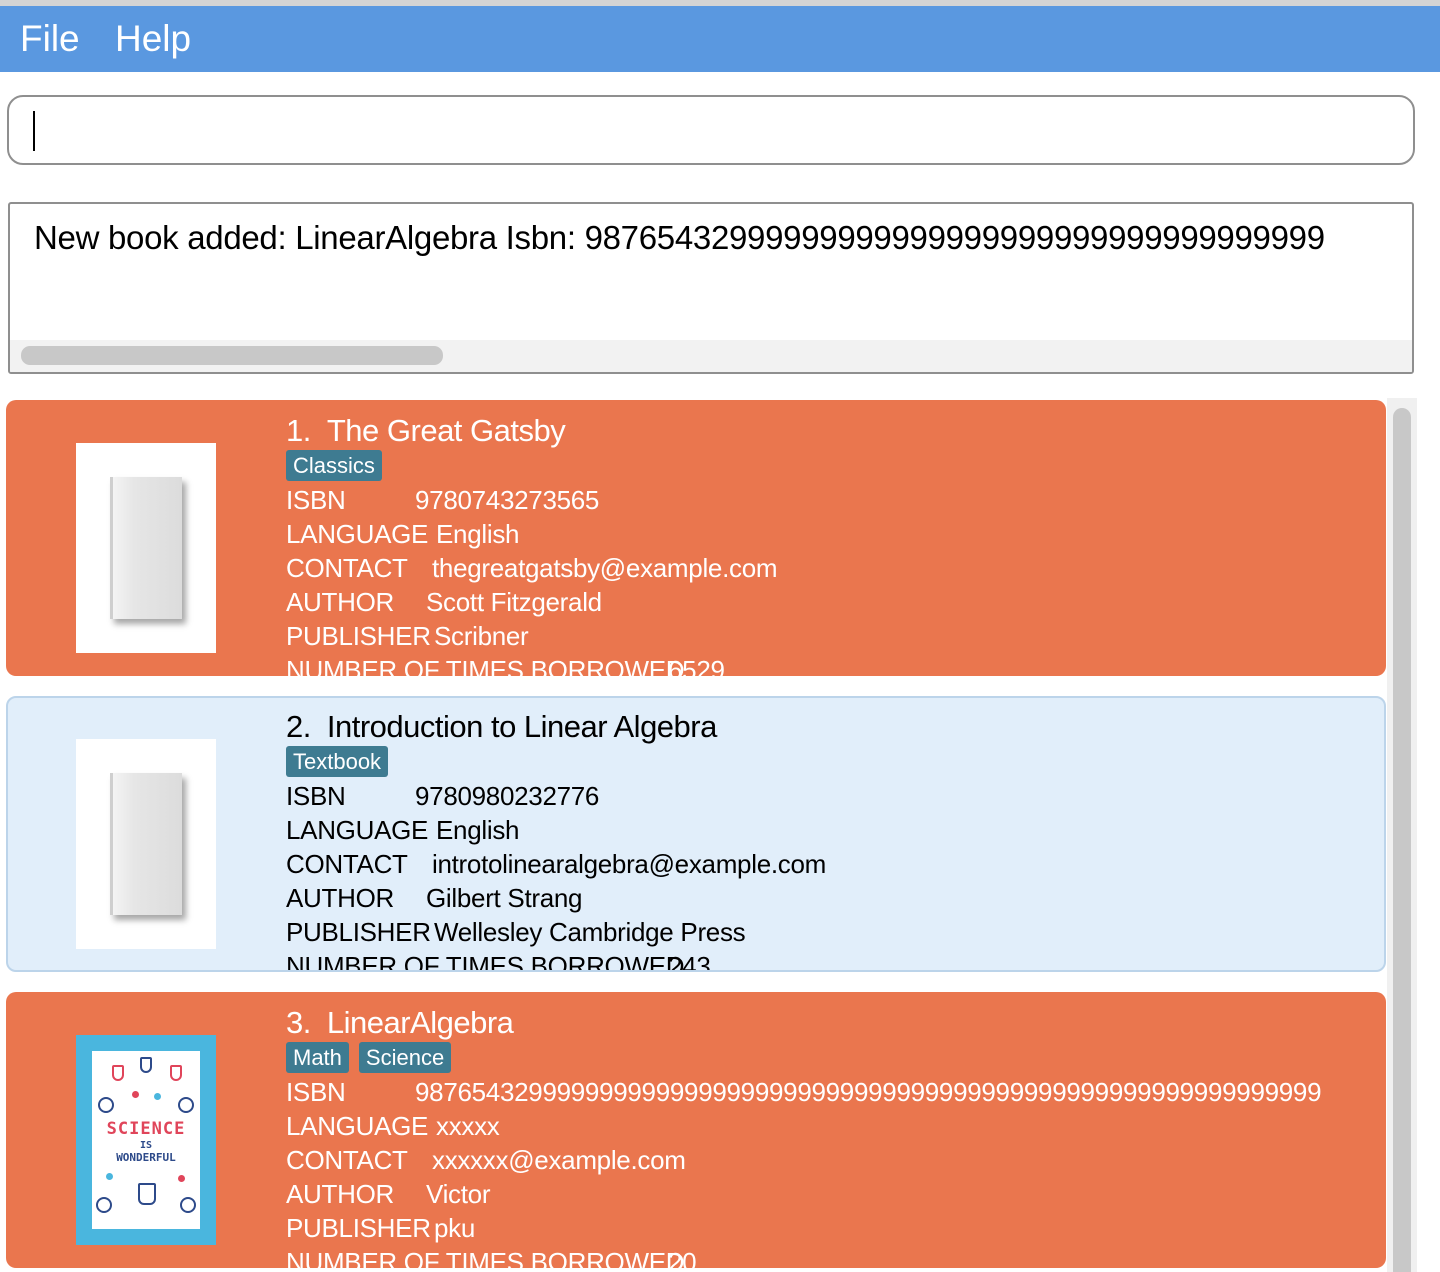  I want to click on isbn-row: ISBN 9780743273565, so click(442, 500).